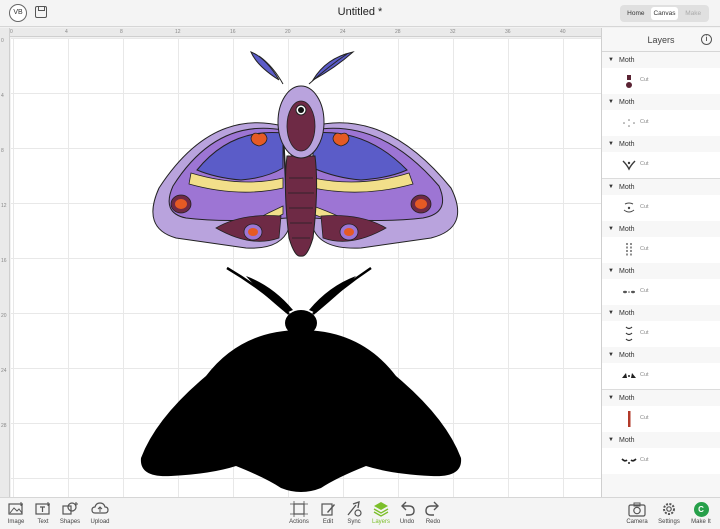 Image resolution: width=720 pixels, height=529 pixels. What do you see at coordinates (343, 32) in the screenshot?
I see `ruler-tick: 24` at bounding box center [343, 32].